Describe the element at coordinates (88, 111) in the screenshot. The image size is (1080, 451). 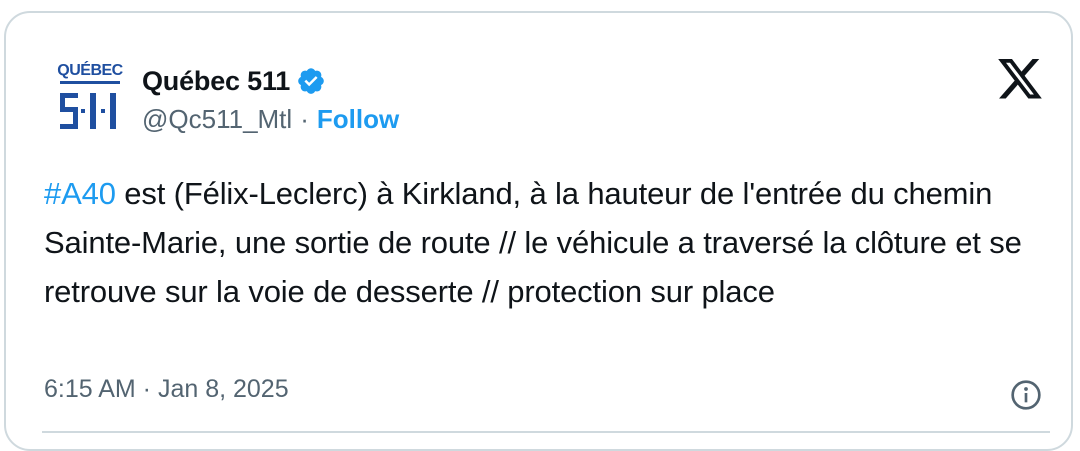
I see `avatar-511-logo` at that location.